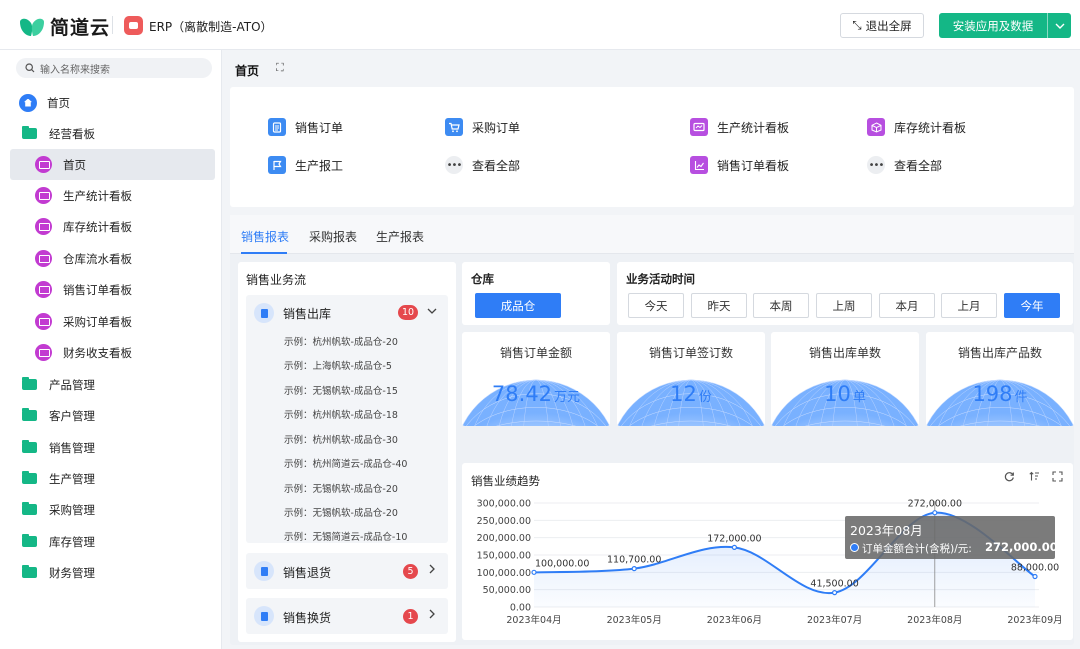  What do you see at coordinates (969, 305) in the screenshot?
I see `time-option-last-month: 上月` at bounding box center [969, 305].